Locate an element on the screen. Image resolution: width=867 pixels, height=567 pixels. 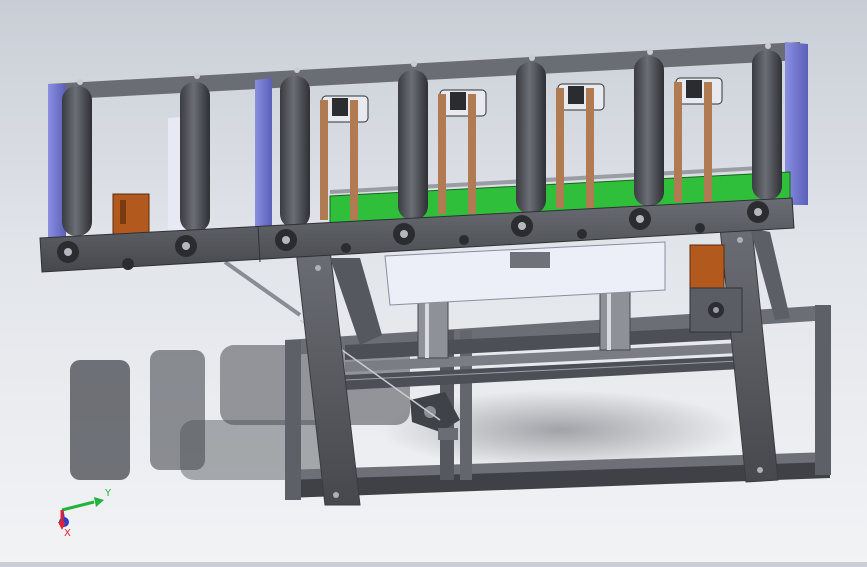
coordinate-triad: Y X is located at coordinates (83, 513).